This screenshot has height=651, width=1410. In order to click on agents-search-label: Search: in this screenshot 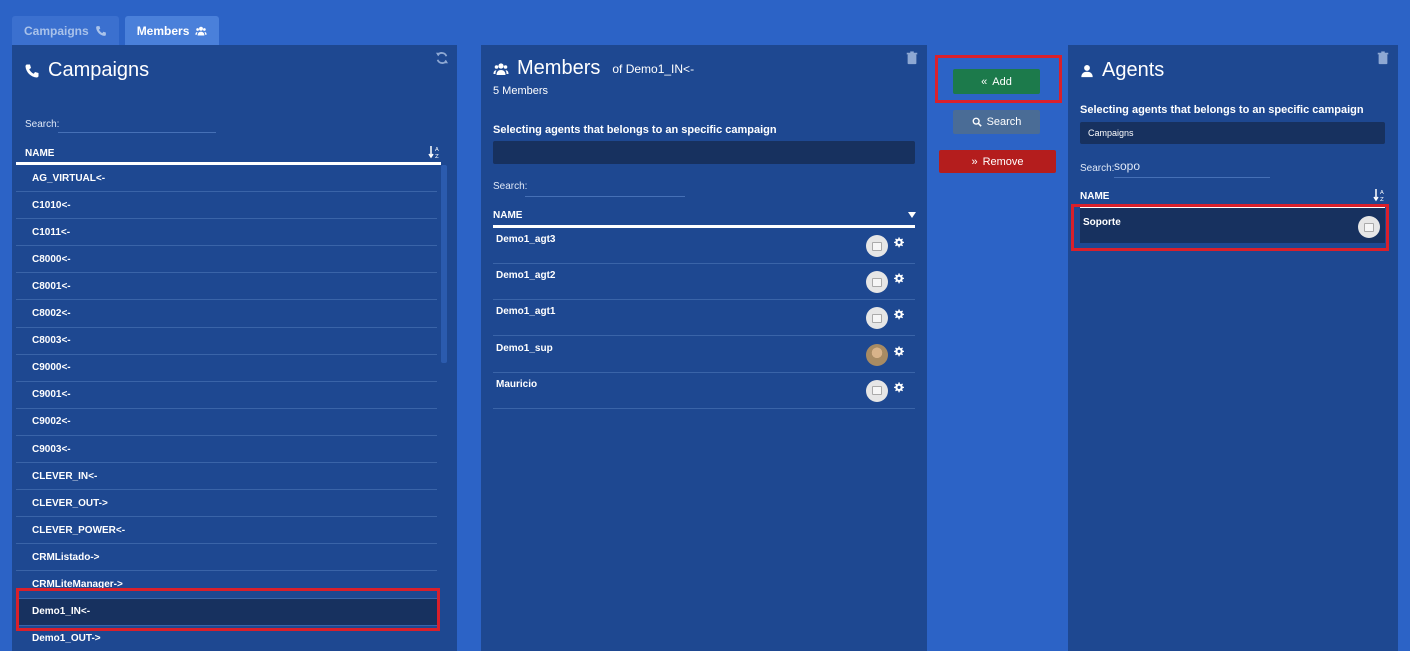, I will do `click(1097, 168)`.